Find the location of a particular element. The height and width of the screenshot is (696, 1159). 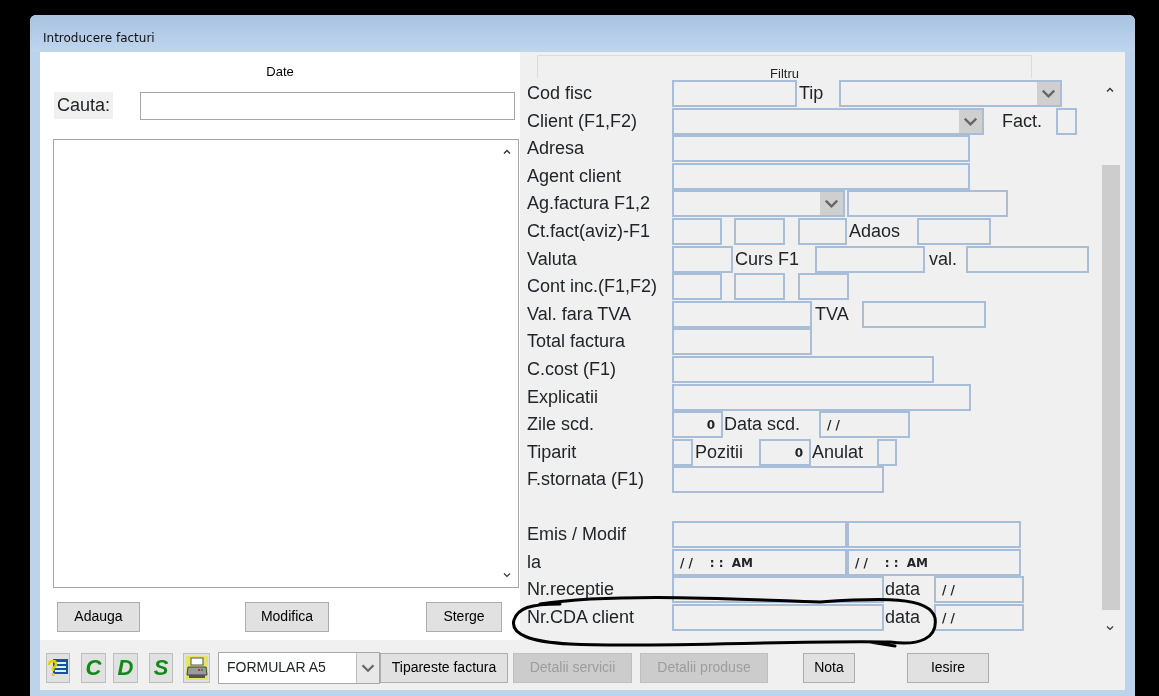

field-label: Emis / Modif is located at coordinates (577, 534).